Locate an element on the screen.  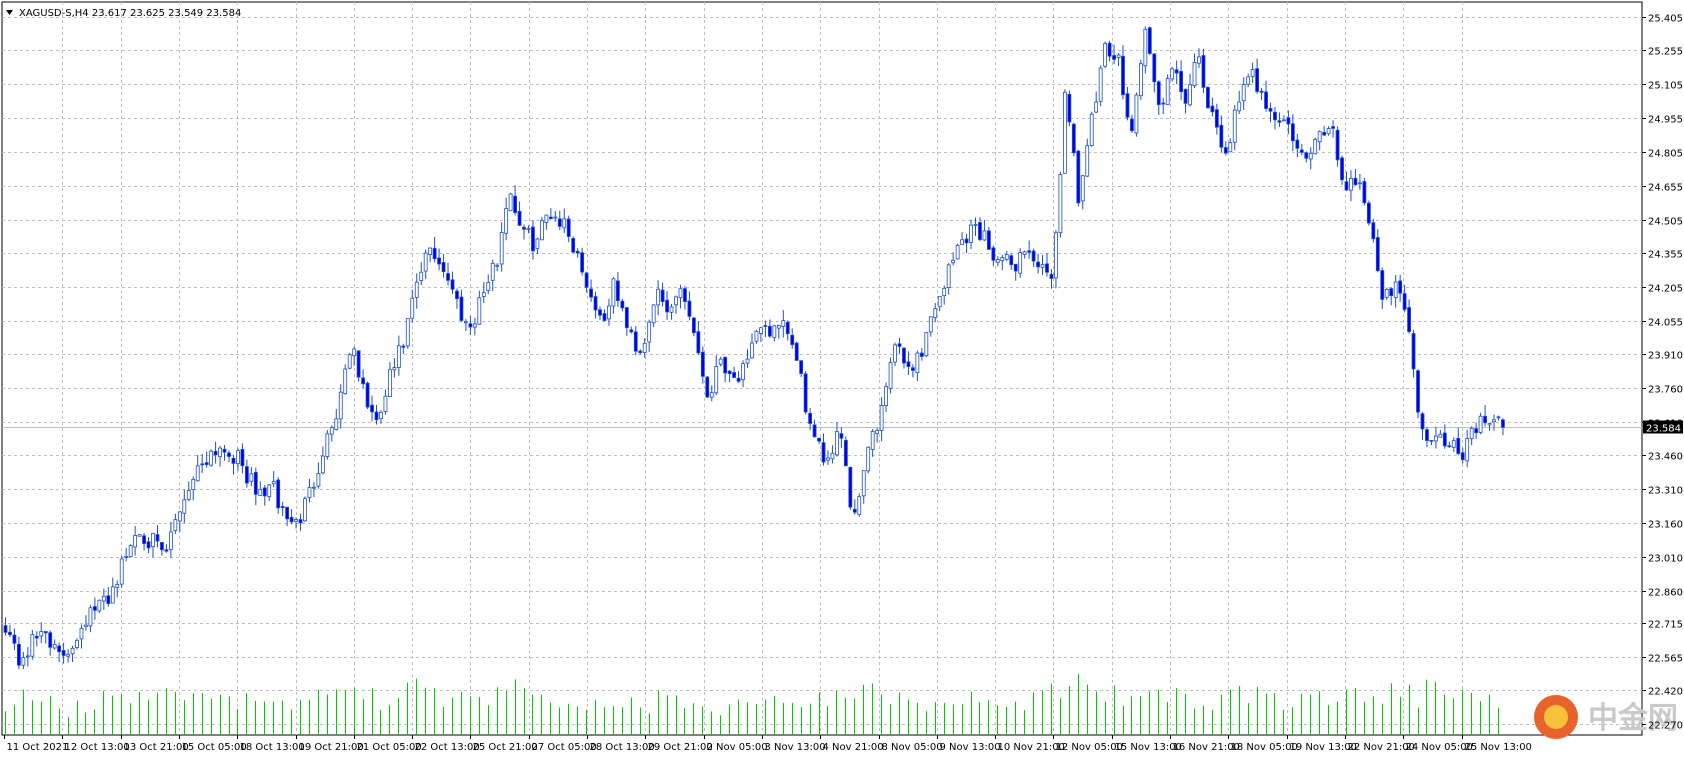
y-tick-label: 22.420 is located at coordinates (1665, 692).